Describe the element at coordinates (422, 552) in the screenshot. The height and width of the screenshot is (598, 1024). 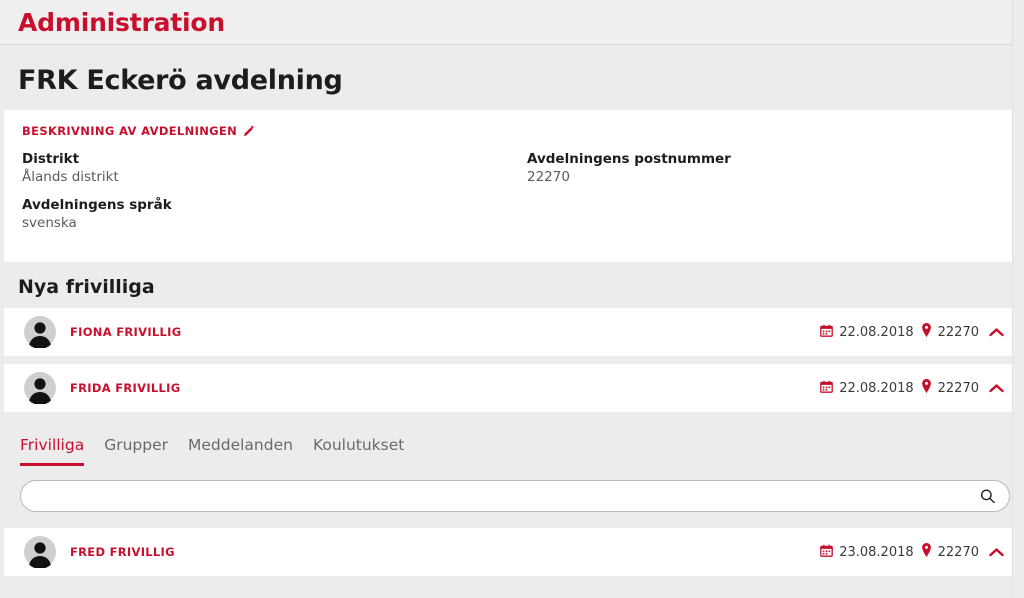
I see `row-identity: FRED FRIVILLIG` at that location.